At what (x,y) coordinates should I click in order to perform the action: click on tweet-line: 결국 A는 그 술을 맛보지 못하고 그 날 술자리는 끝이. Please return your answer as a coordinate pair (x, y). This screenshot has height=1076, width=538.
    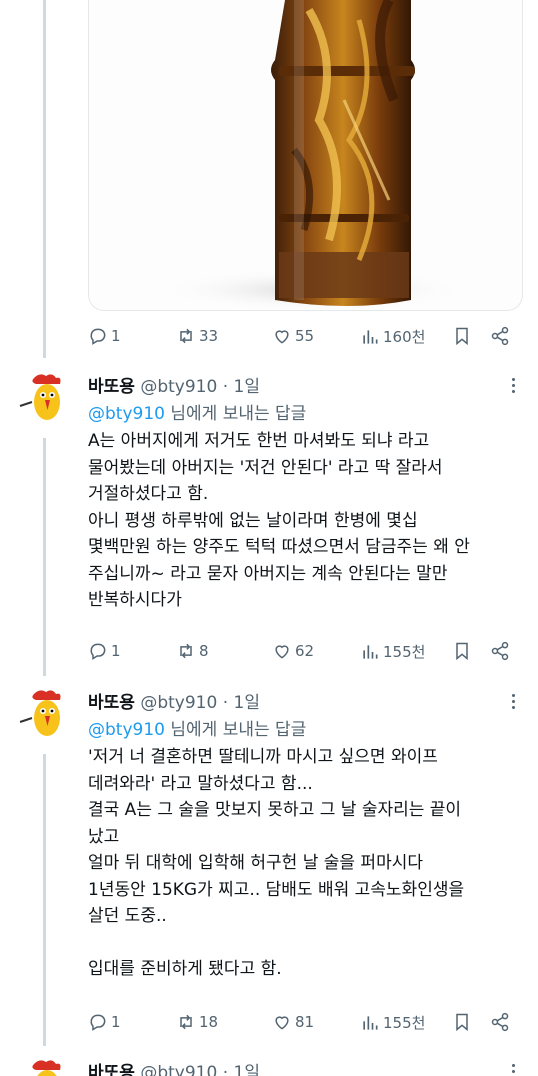
    Looking at the image, I should click on (275, 810).